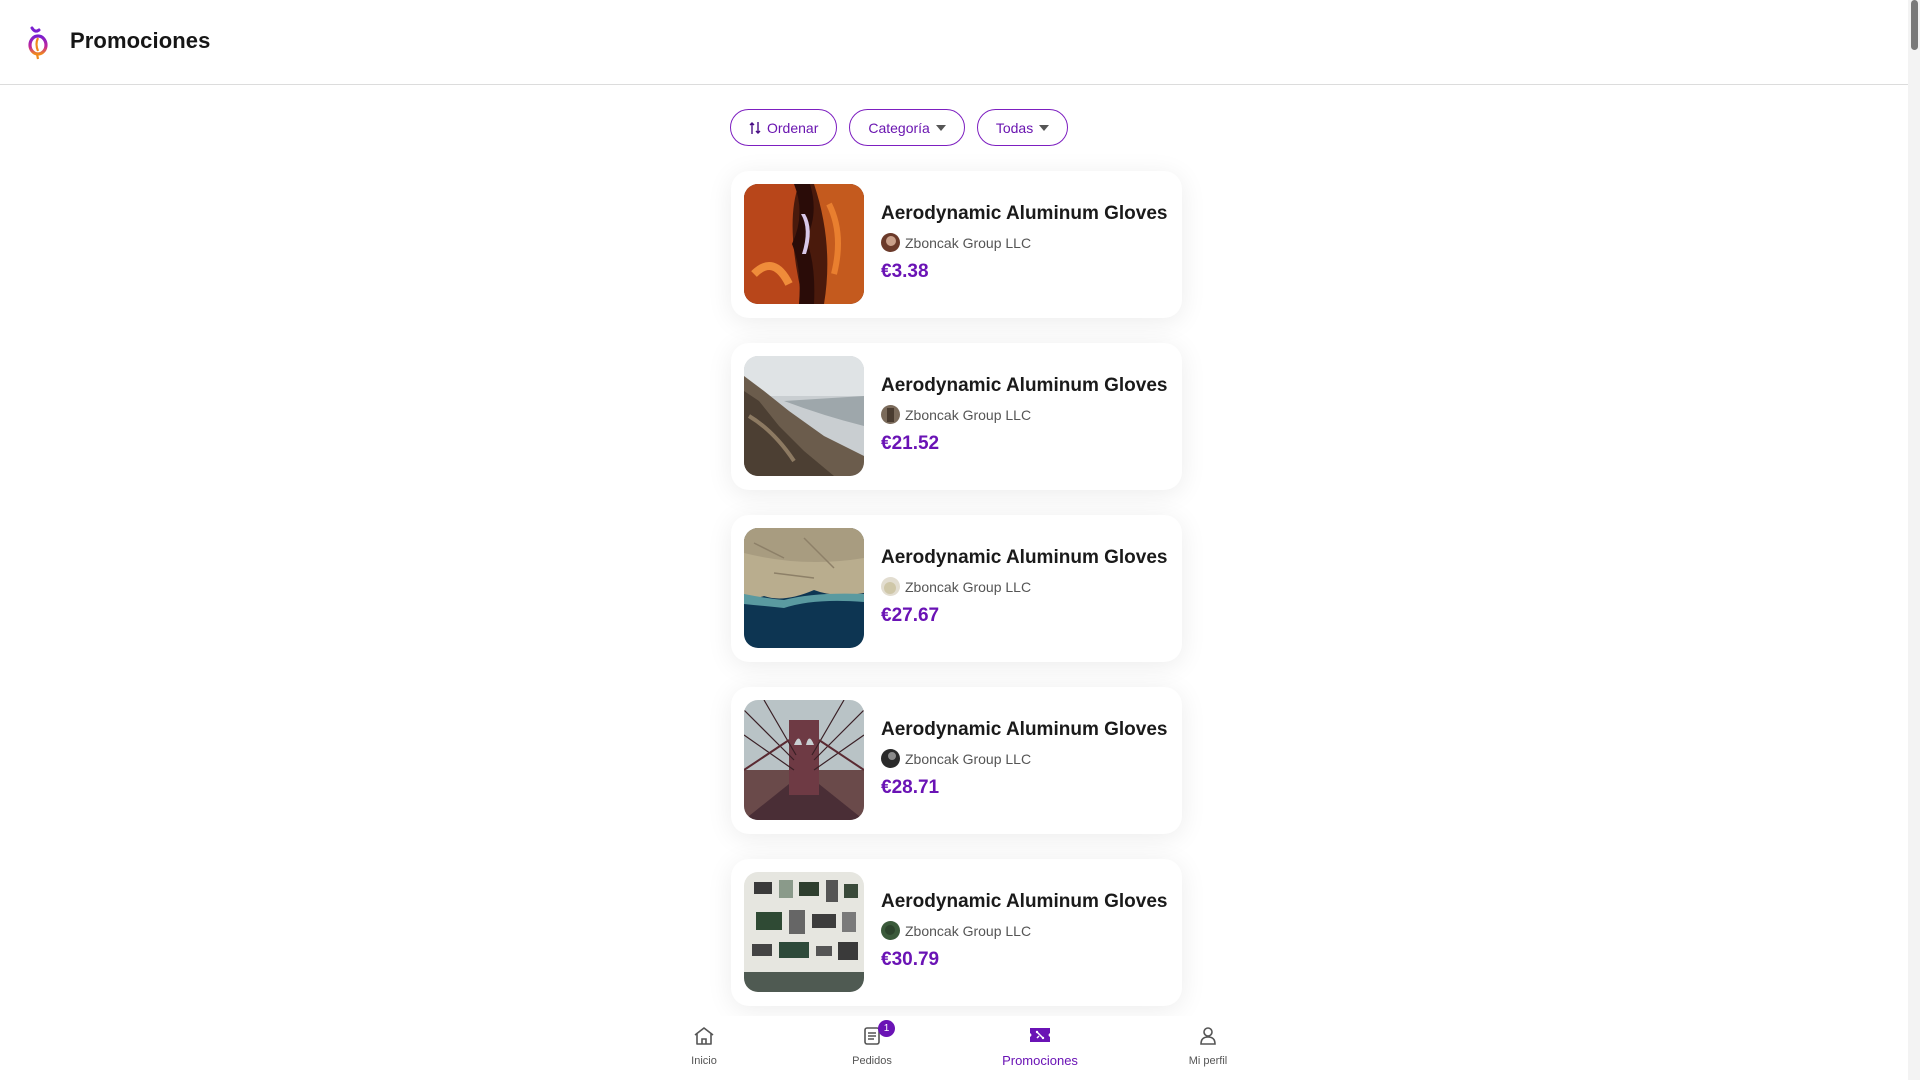  What do you see at coordinates (1914, 25) in the screenshot?
I see `scrollbar-thumb` at bounding box center [1914, 25].